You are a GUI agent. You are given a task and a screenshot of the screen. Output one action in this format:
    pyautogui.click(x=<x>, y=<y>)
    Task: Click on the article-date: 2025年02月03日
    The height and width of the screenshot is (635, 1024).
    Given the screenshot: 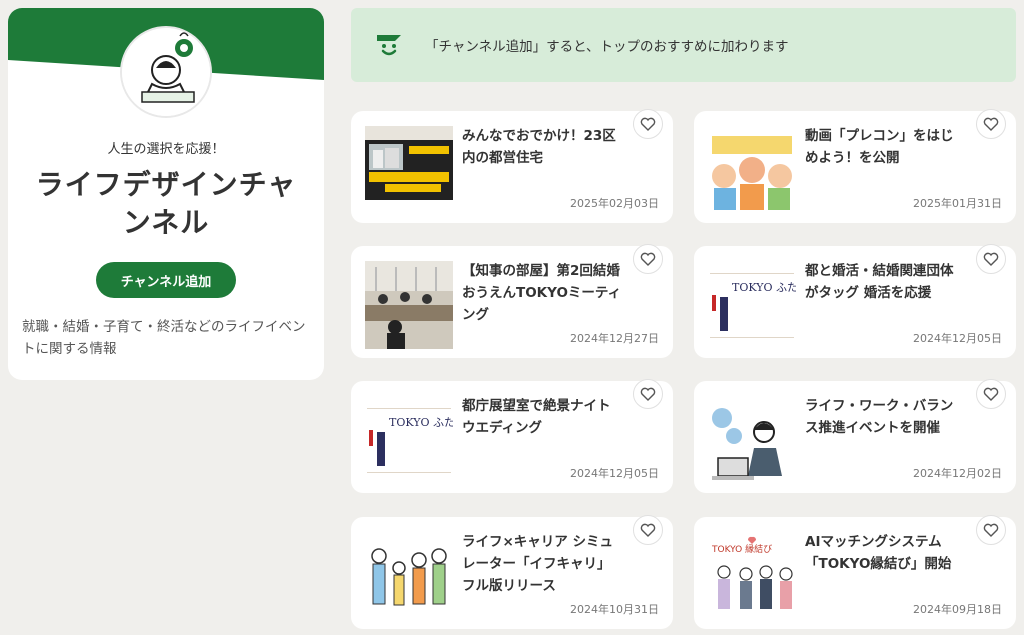 What is the action you would take?
    pyautogui.click(x=614, y=203)
    